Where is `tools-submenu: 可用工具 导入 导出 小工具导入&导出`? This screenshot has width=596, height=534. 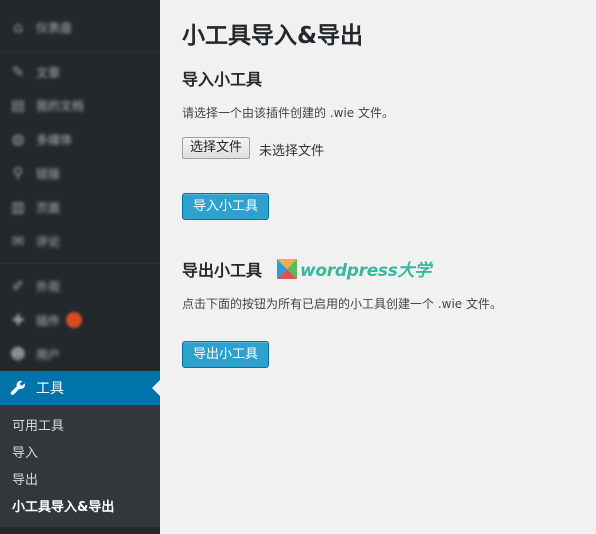 tools-submenu: 可用工具 导入 导出 小工具导入&导出 is located at coordinates (80, 466).